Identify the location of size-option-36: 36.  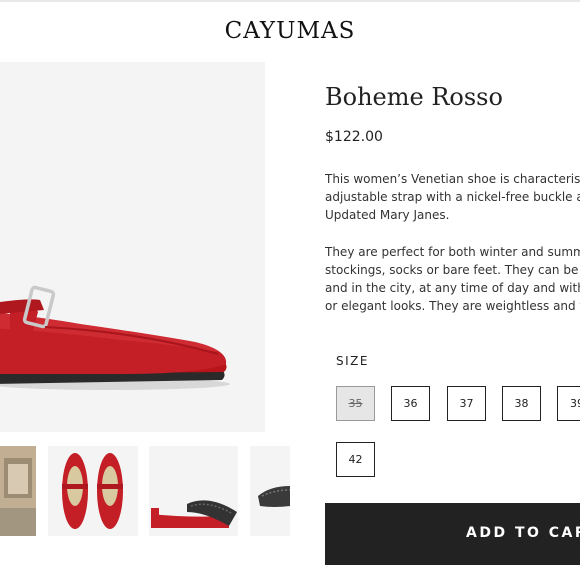
(410, 403).